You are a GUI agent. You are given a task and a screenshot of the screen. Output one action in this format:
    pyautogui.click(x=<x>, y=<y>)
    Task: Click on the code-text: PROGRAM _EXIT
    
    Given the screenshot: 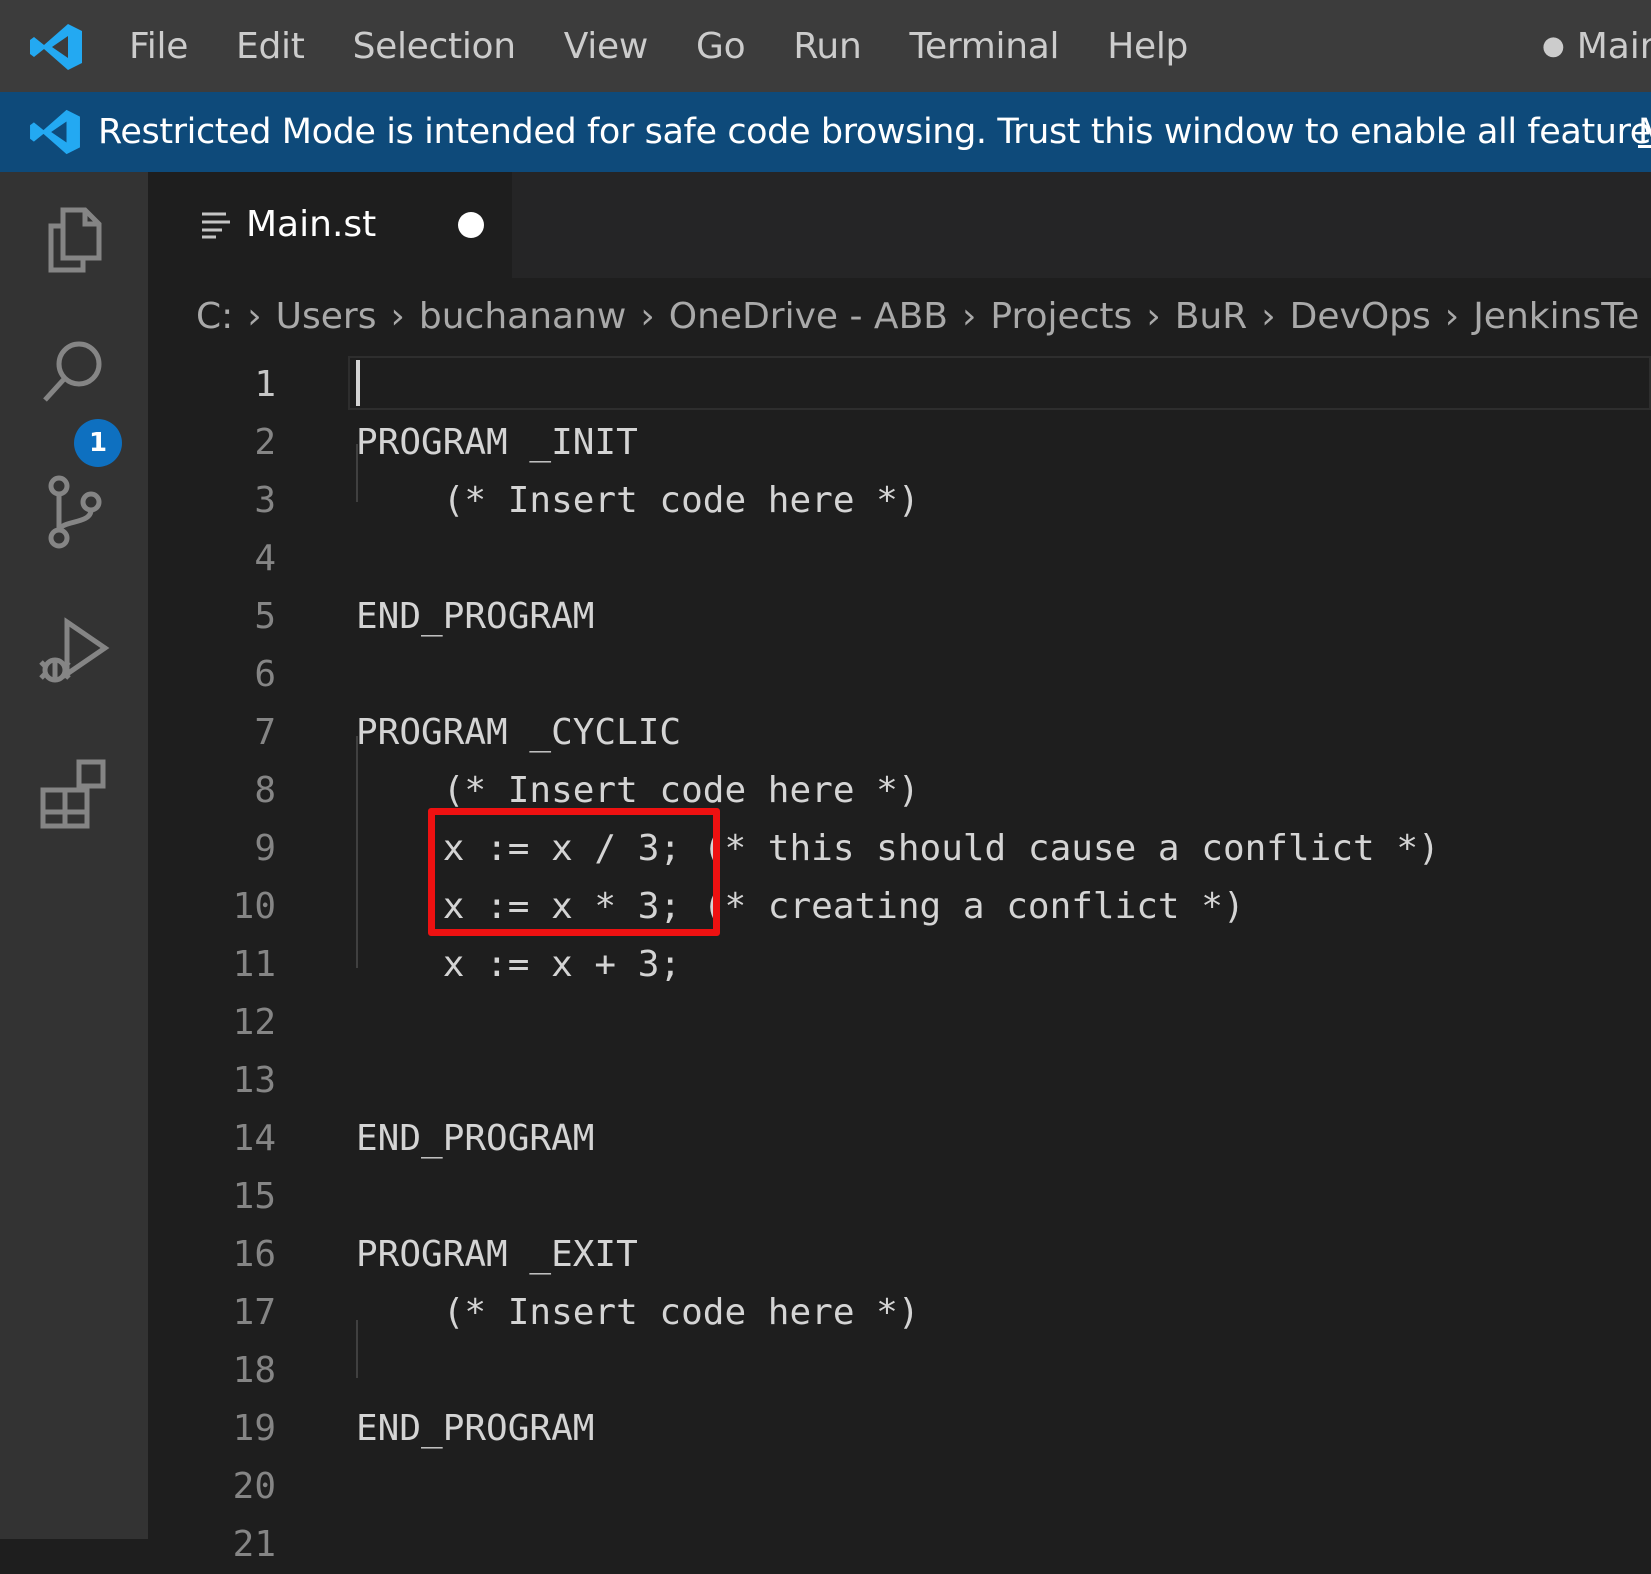 What is the action you would take?
    pyautogui.click(x=497, y=1255)
    